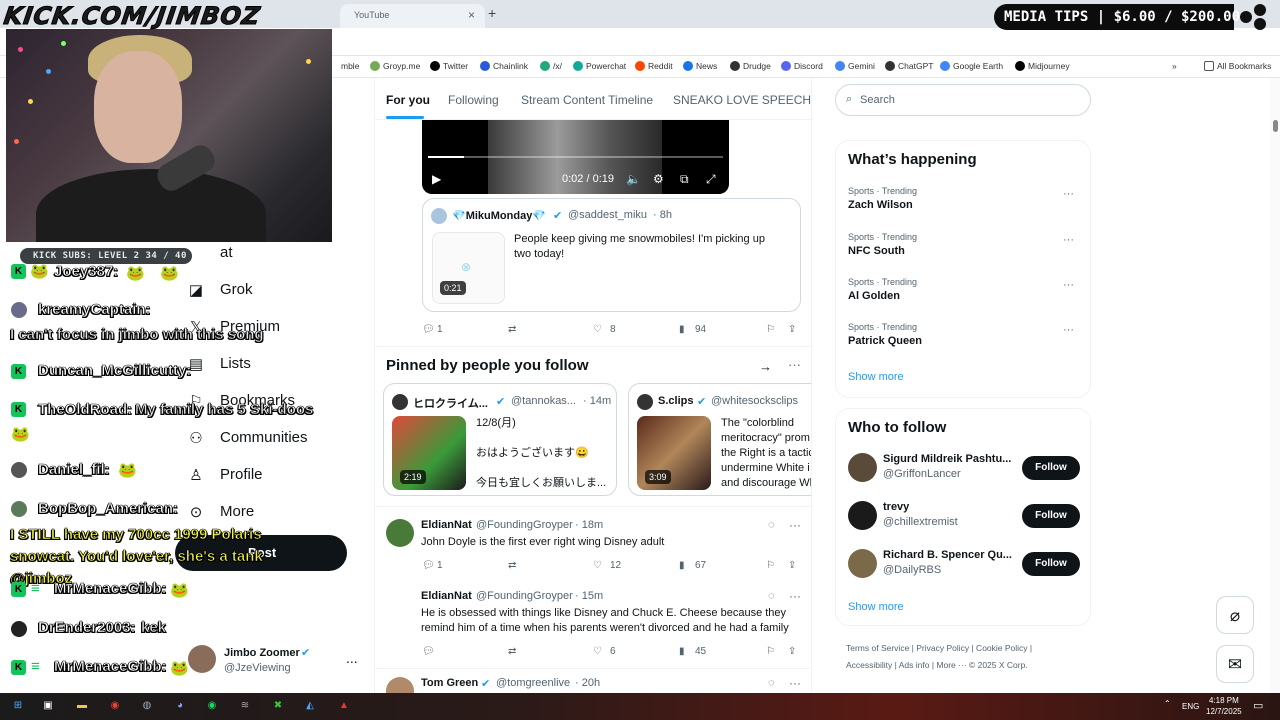  I want to click on bookmark-item: Midjourney, so click(1042, 66).